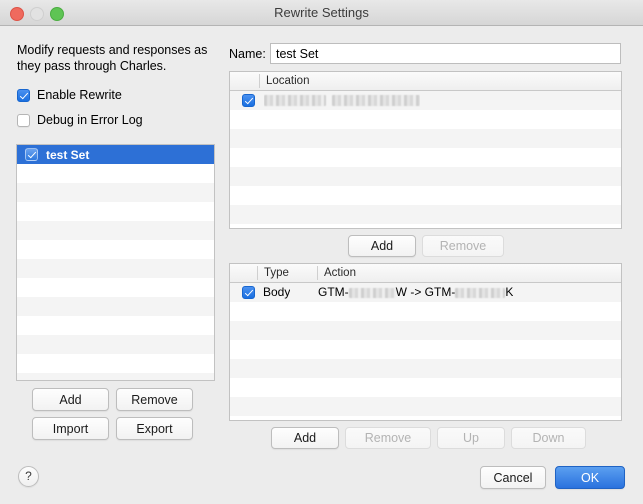 This screenshot has height=504, width=643. I want to click on column-header-action: Action, so click(337, 273).